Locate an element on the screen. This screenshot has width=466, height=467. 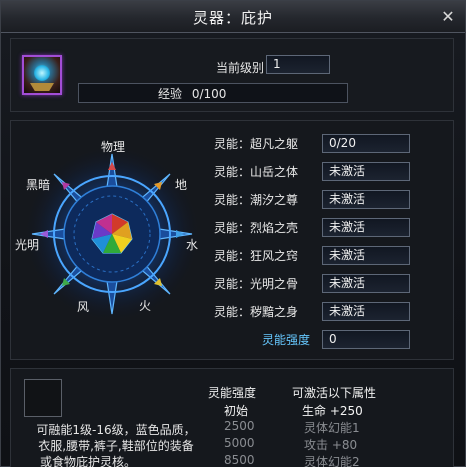
description: 可融能1级-16级，蓝色品质， 衣服,腰带,裤子,鞋部位的装备 或食物庇护灵核。 is located at coordinates (116, 444).